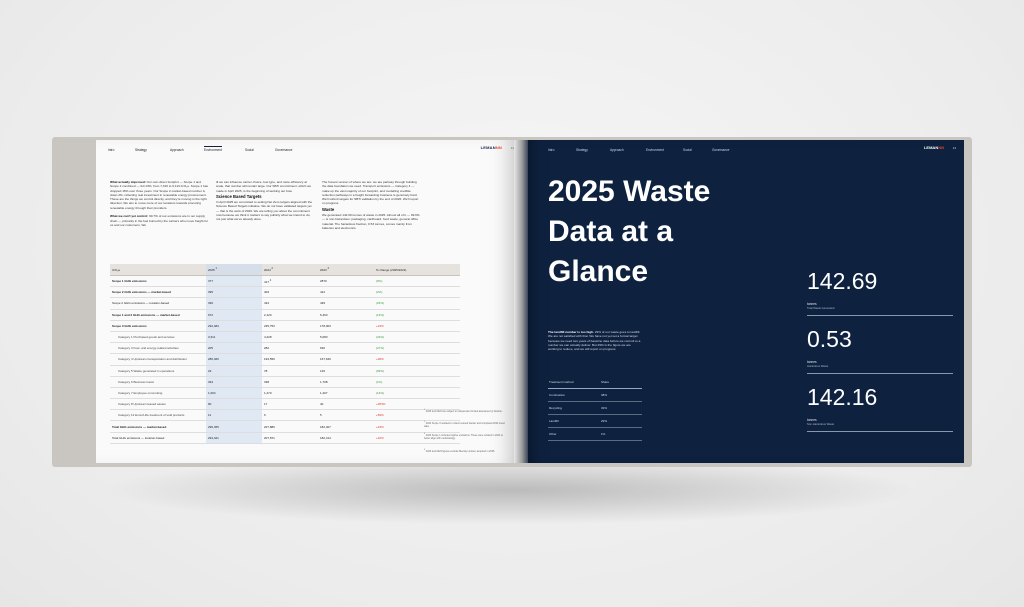 The height and width of the screenshot is (607, 1024). Describe the element at coordinates (346, 292) in the screenshot. I see `value-2023: 412` at that location.